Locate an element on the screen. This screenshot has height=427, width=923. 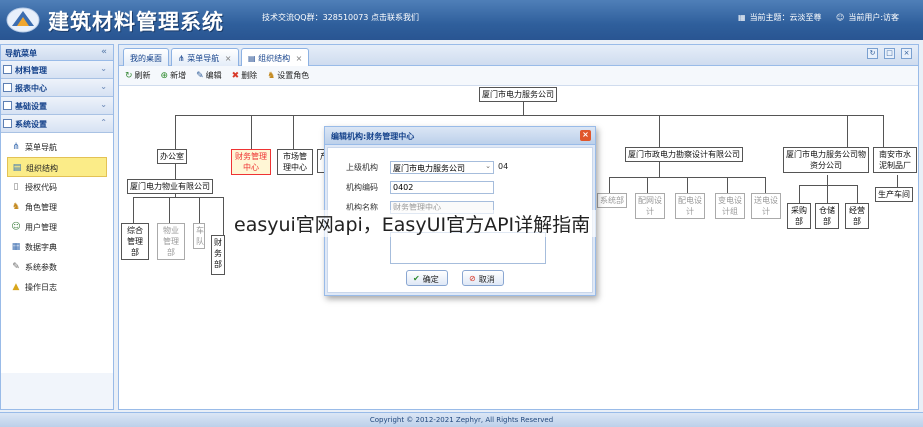
role-icon: ♞ is located at coordinates (16, 207).